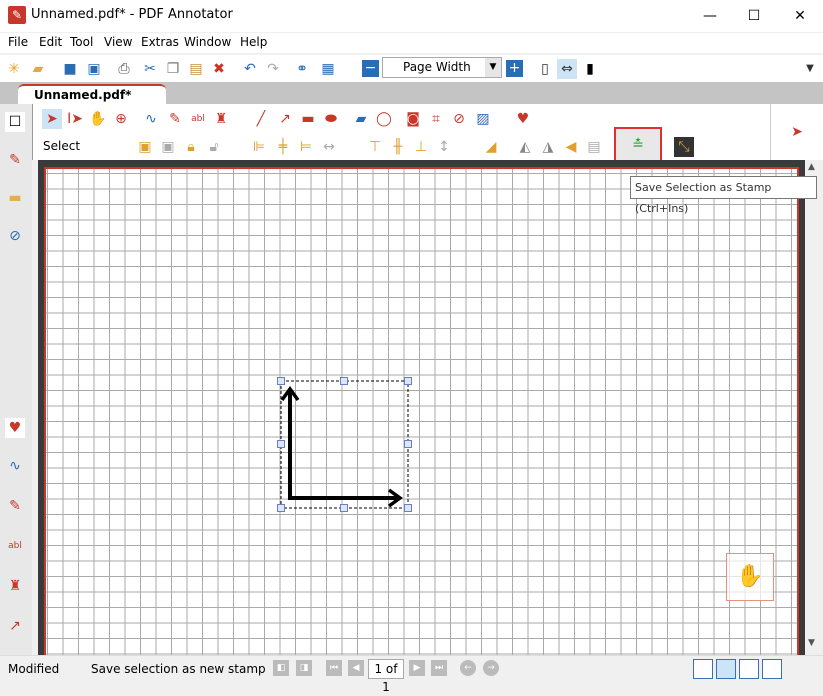  Describe the element at coordinates (726, 669) in the screenshot. I see `view-continuous` at that location.